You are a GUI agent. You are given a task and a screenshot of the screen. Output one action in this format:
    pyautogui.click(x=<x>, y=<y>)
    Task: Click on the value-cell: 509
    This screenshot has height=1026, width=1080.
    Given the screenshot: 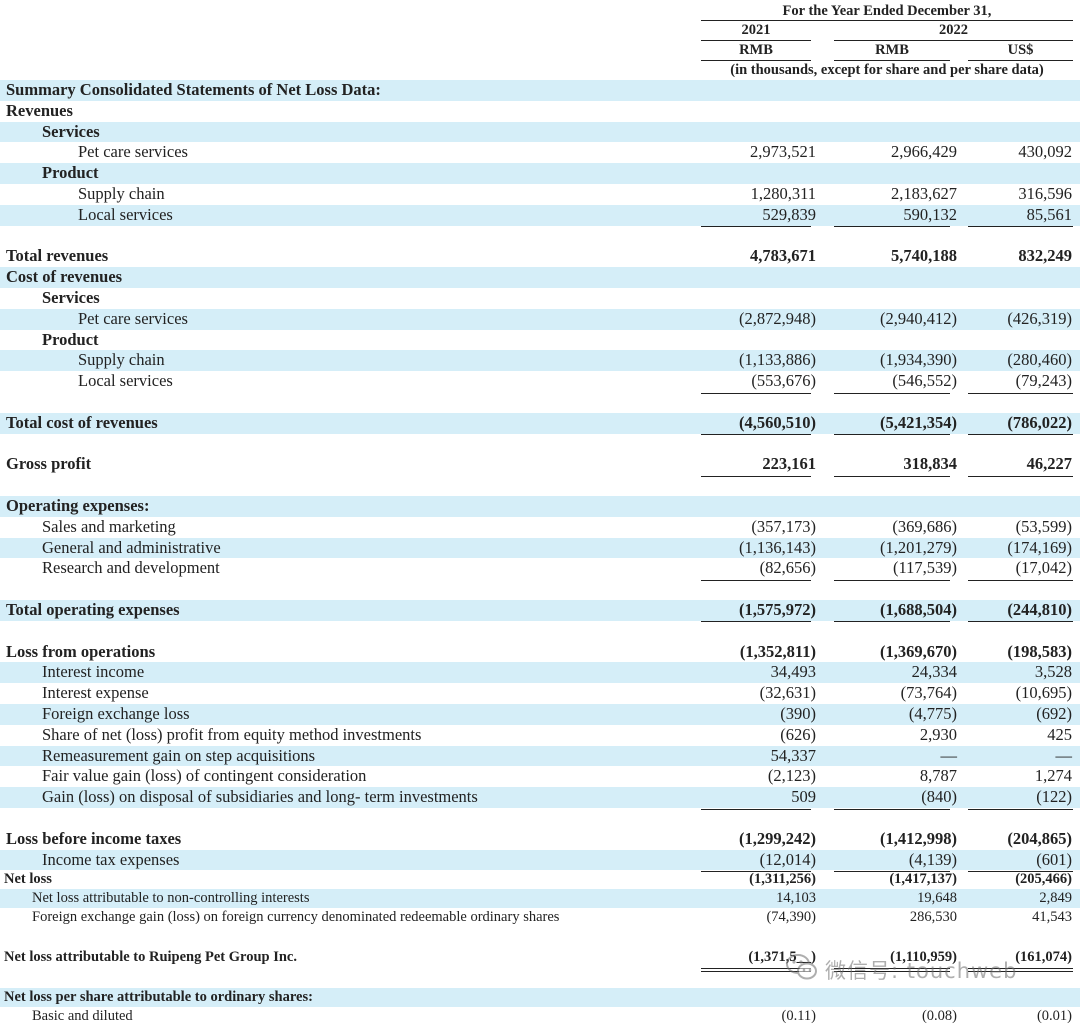 What is the action you would take?
    pyautogui.click(x=803, y=797)
    